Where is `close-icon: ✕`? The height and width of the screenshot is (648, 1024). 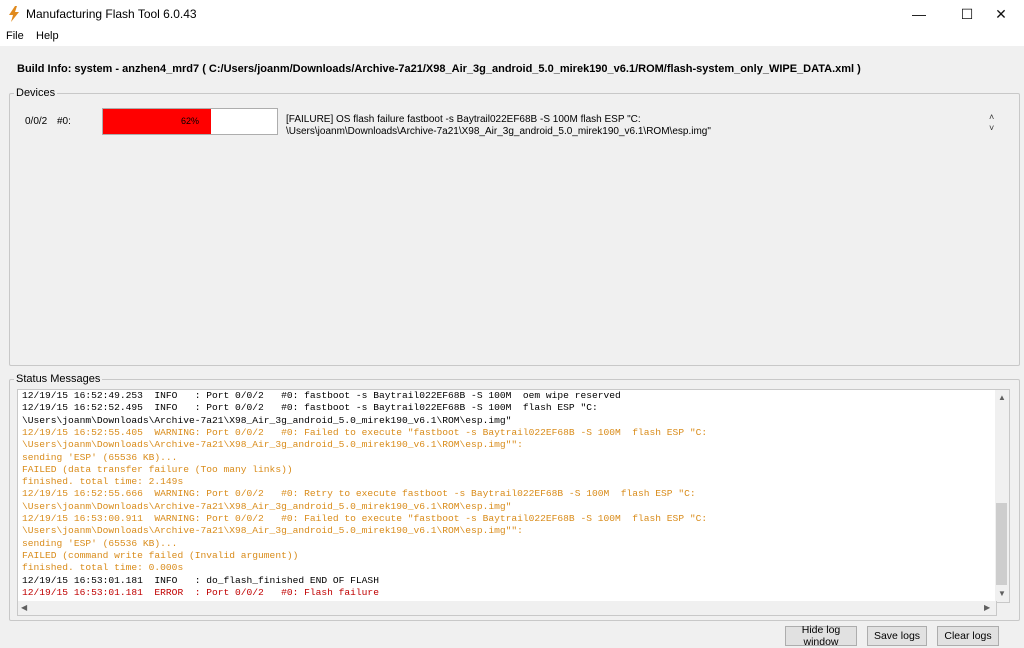
close-icon: ✕ is located at coordinates (1001, 13).